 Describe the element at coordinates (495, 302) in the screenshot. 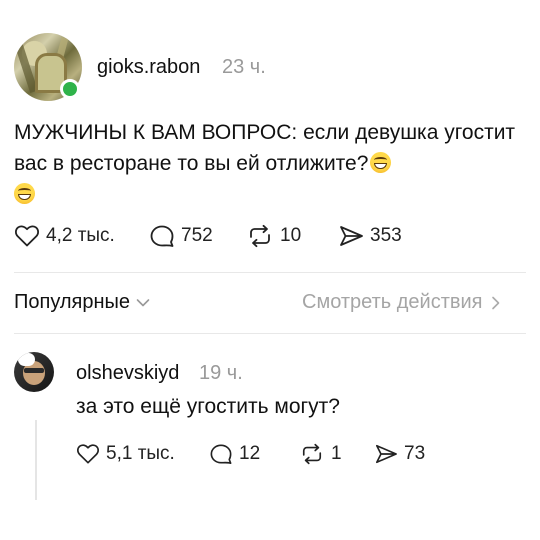

I see `chevron-right-icon` at that location.